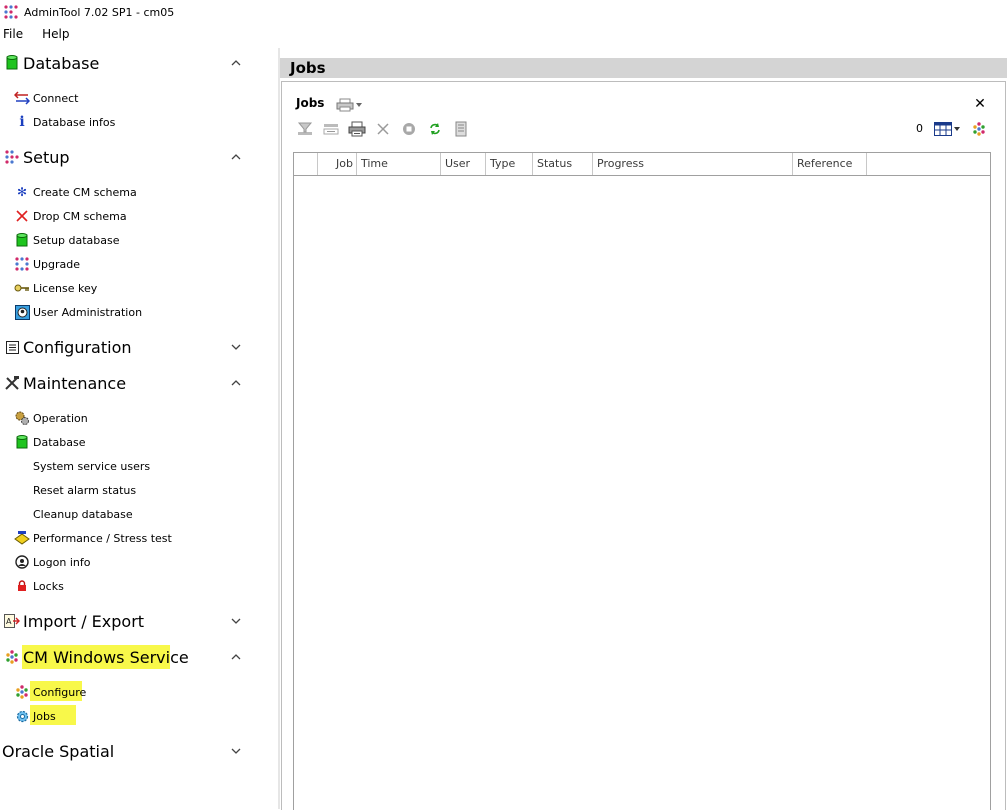 The image size is (1007, 810). Describe the element at coordinates (35, 716) in the screenshot. I see `sidebar-item-jobs: Jobs` at that location.